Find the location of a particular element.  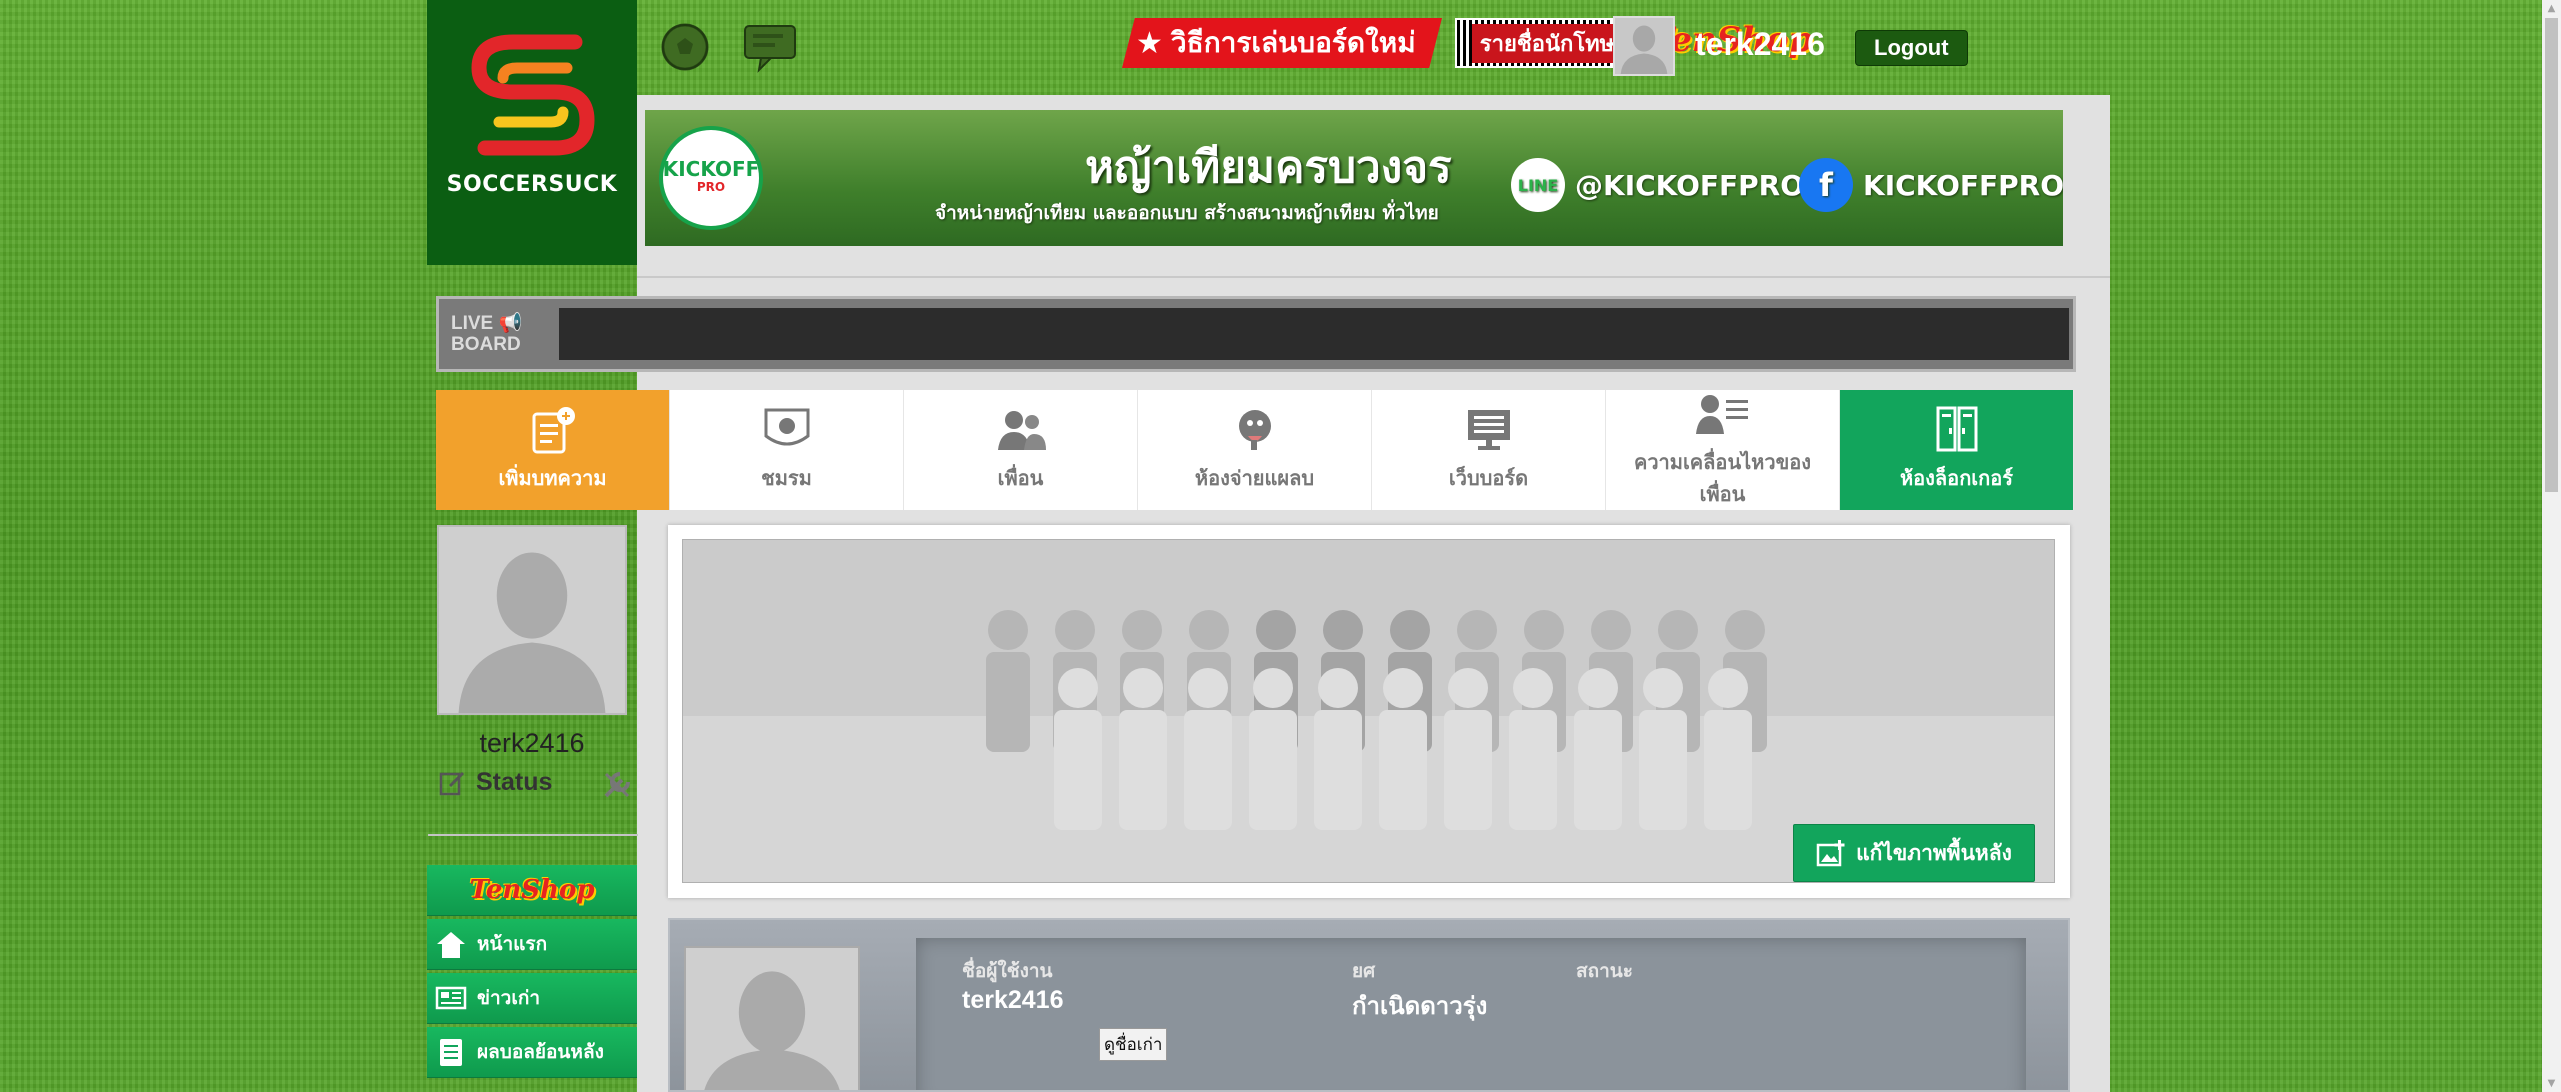

nav-friends-activity: ความเคลื่อนไหวของเพื่อน is located at coordinates (1723, 450).